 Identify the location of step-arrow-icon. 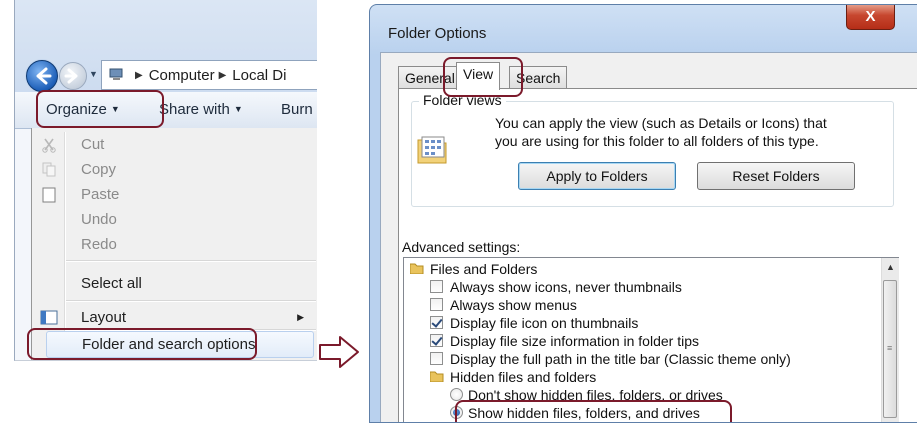
(339, 352).